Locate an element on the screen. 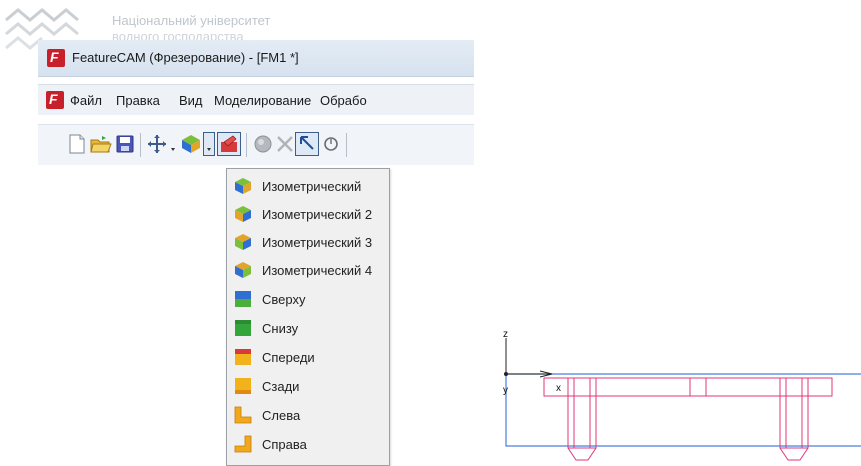 The height and width of the screenshot is (466, 861). back-view-icon is located at coordinates (243, 386).